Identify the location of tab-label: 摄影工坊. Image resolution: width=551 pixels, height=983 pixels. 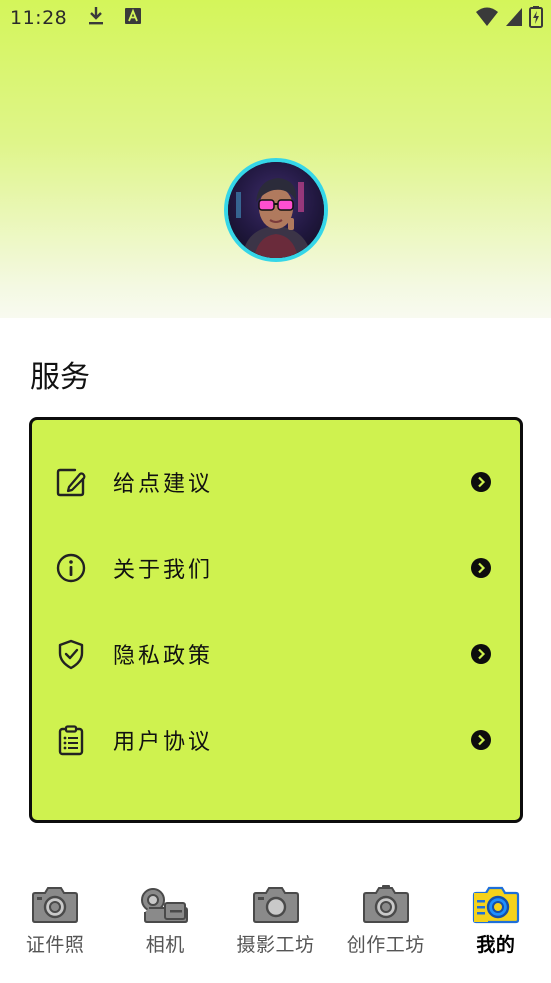
(275, 945).